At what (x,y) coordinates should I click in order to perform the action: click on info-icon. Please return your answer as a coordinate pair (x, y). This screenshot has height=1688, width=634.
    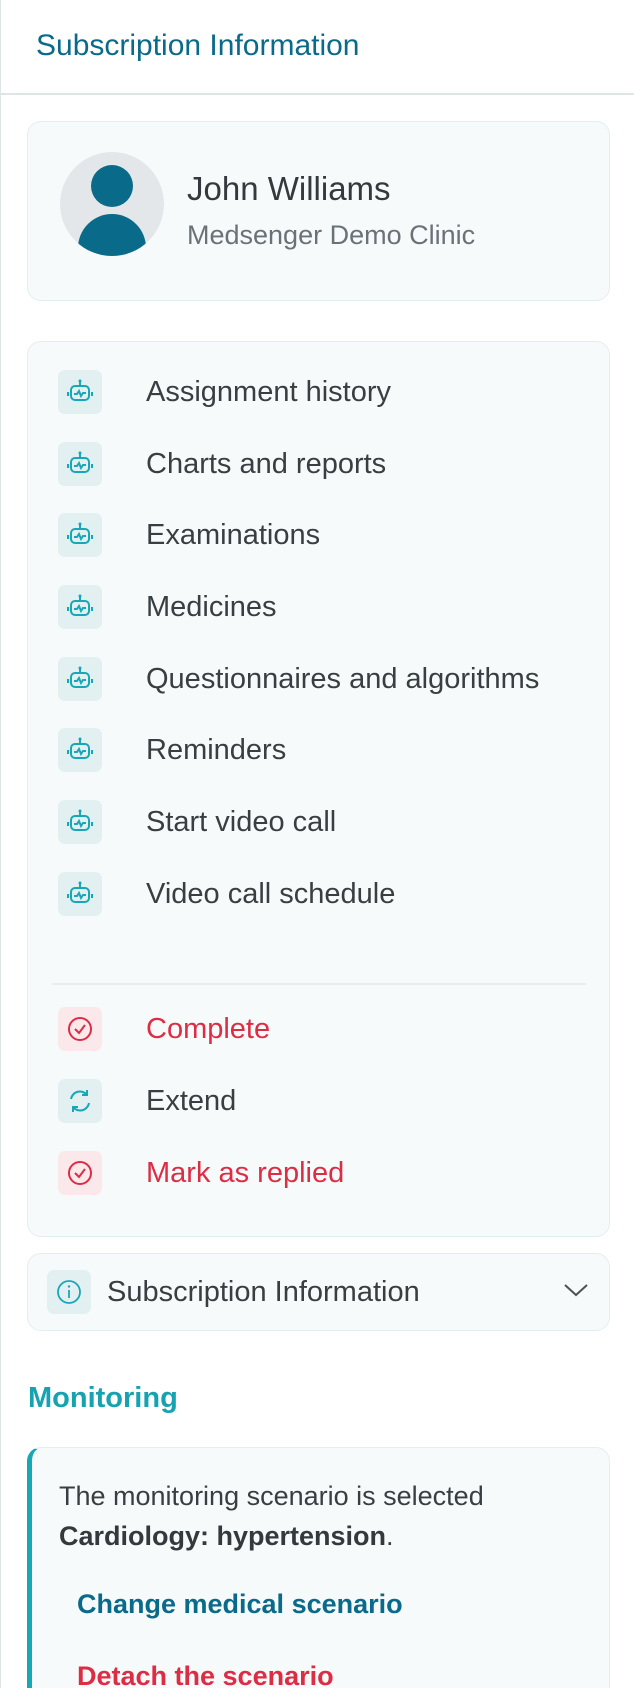
    Looking at the image, I should click on (69, 1292).